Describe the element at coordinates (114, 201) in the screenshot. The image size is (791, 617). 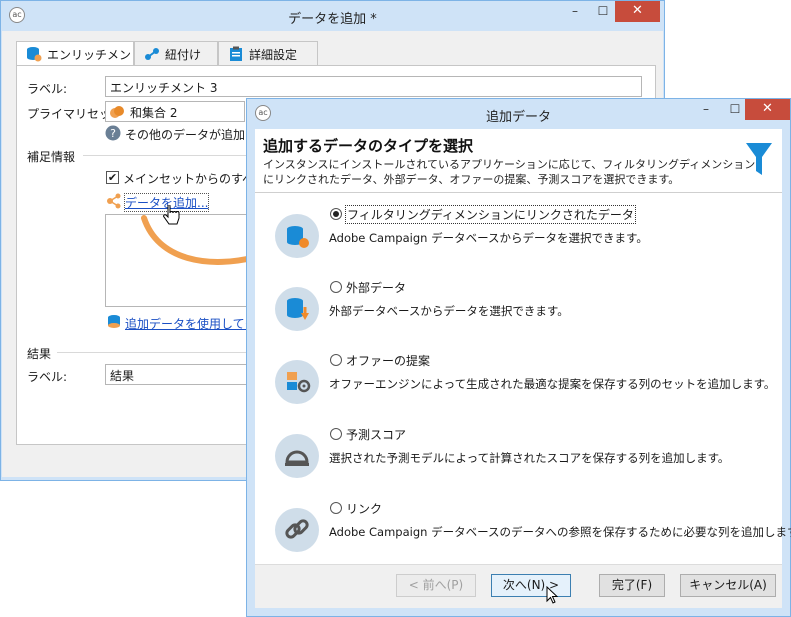
I see `add-data-icon` at that location.